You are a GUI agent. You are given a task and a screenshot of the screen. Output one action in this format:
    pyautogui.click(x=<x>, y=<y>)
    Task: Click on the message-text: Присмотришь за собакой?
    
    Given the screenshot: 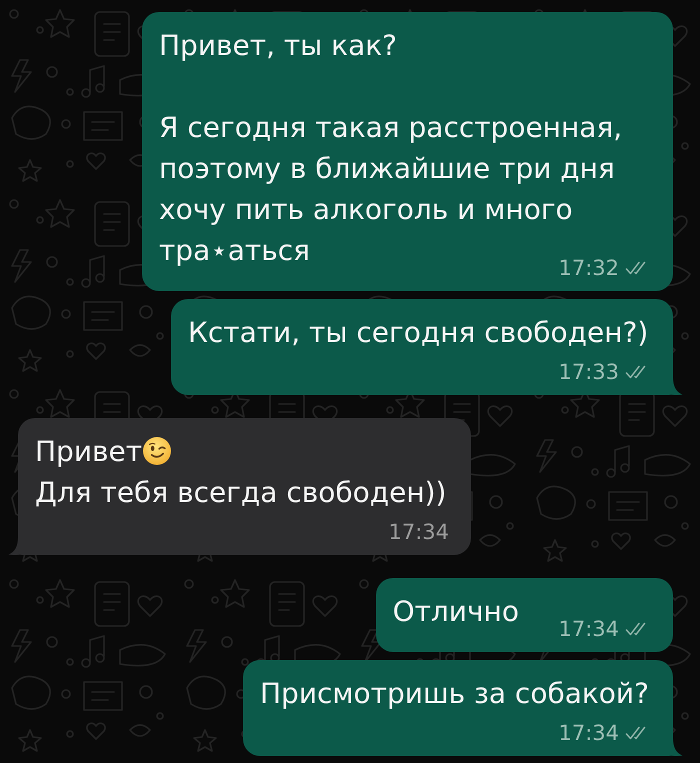 What is the action you would take?
    pyautogui.click(x=454, y=693)
    